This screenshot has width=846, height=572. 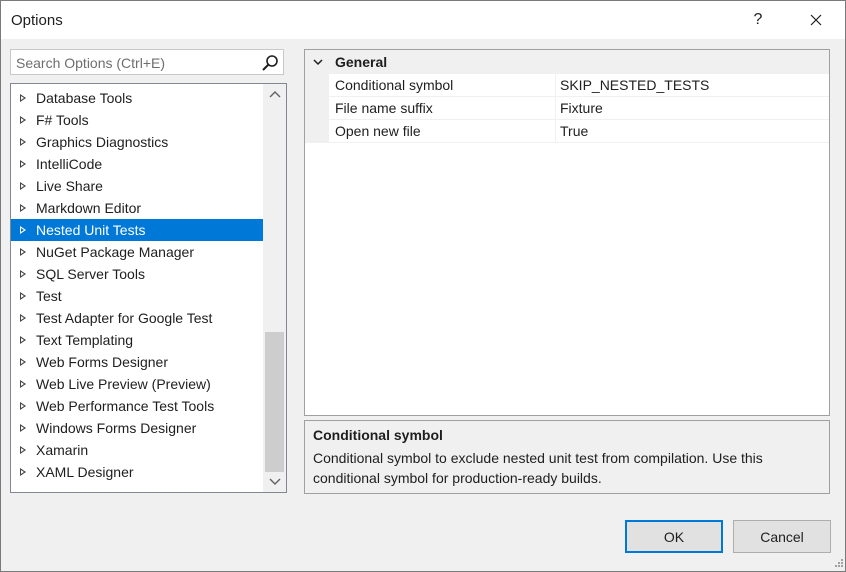 I want to click on tree-item-intellicode: IntelliCode, so click(x=137, y=164).